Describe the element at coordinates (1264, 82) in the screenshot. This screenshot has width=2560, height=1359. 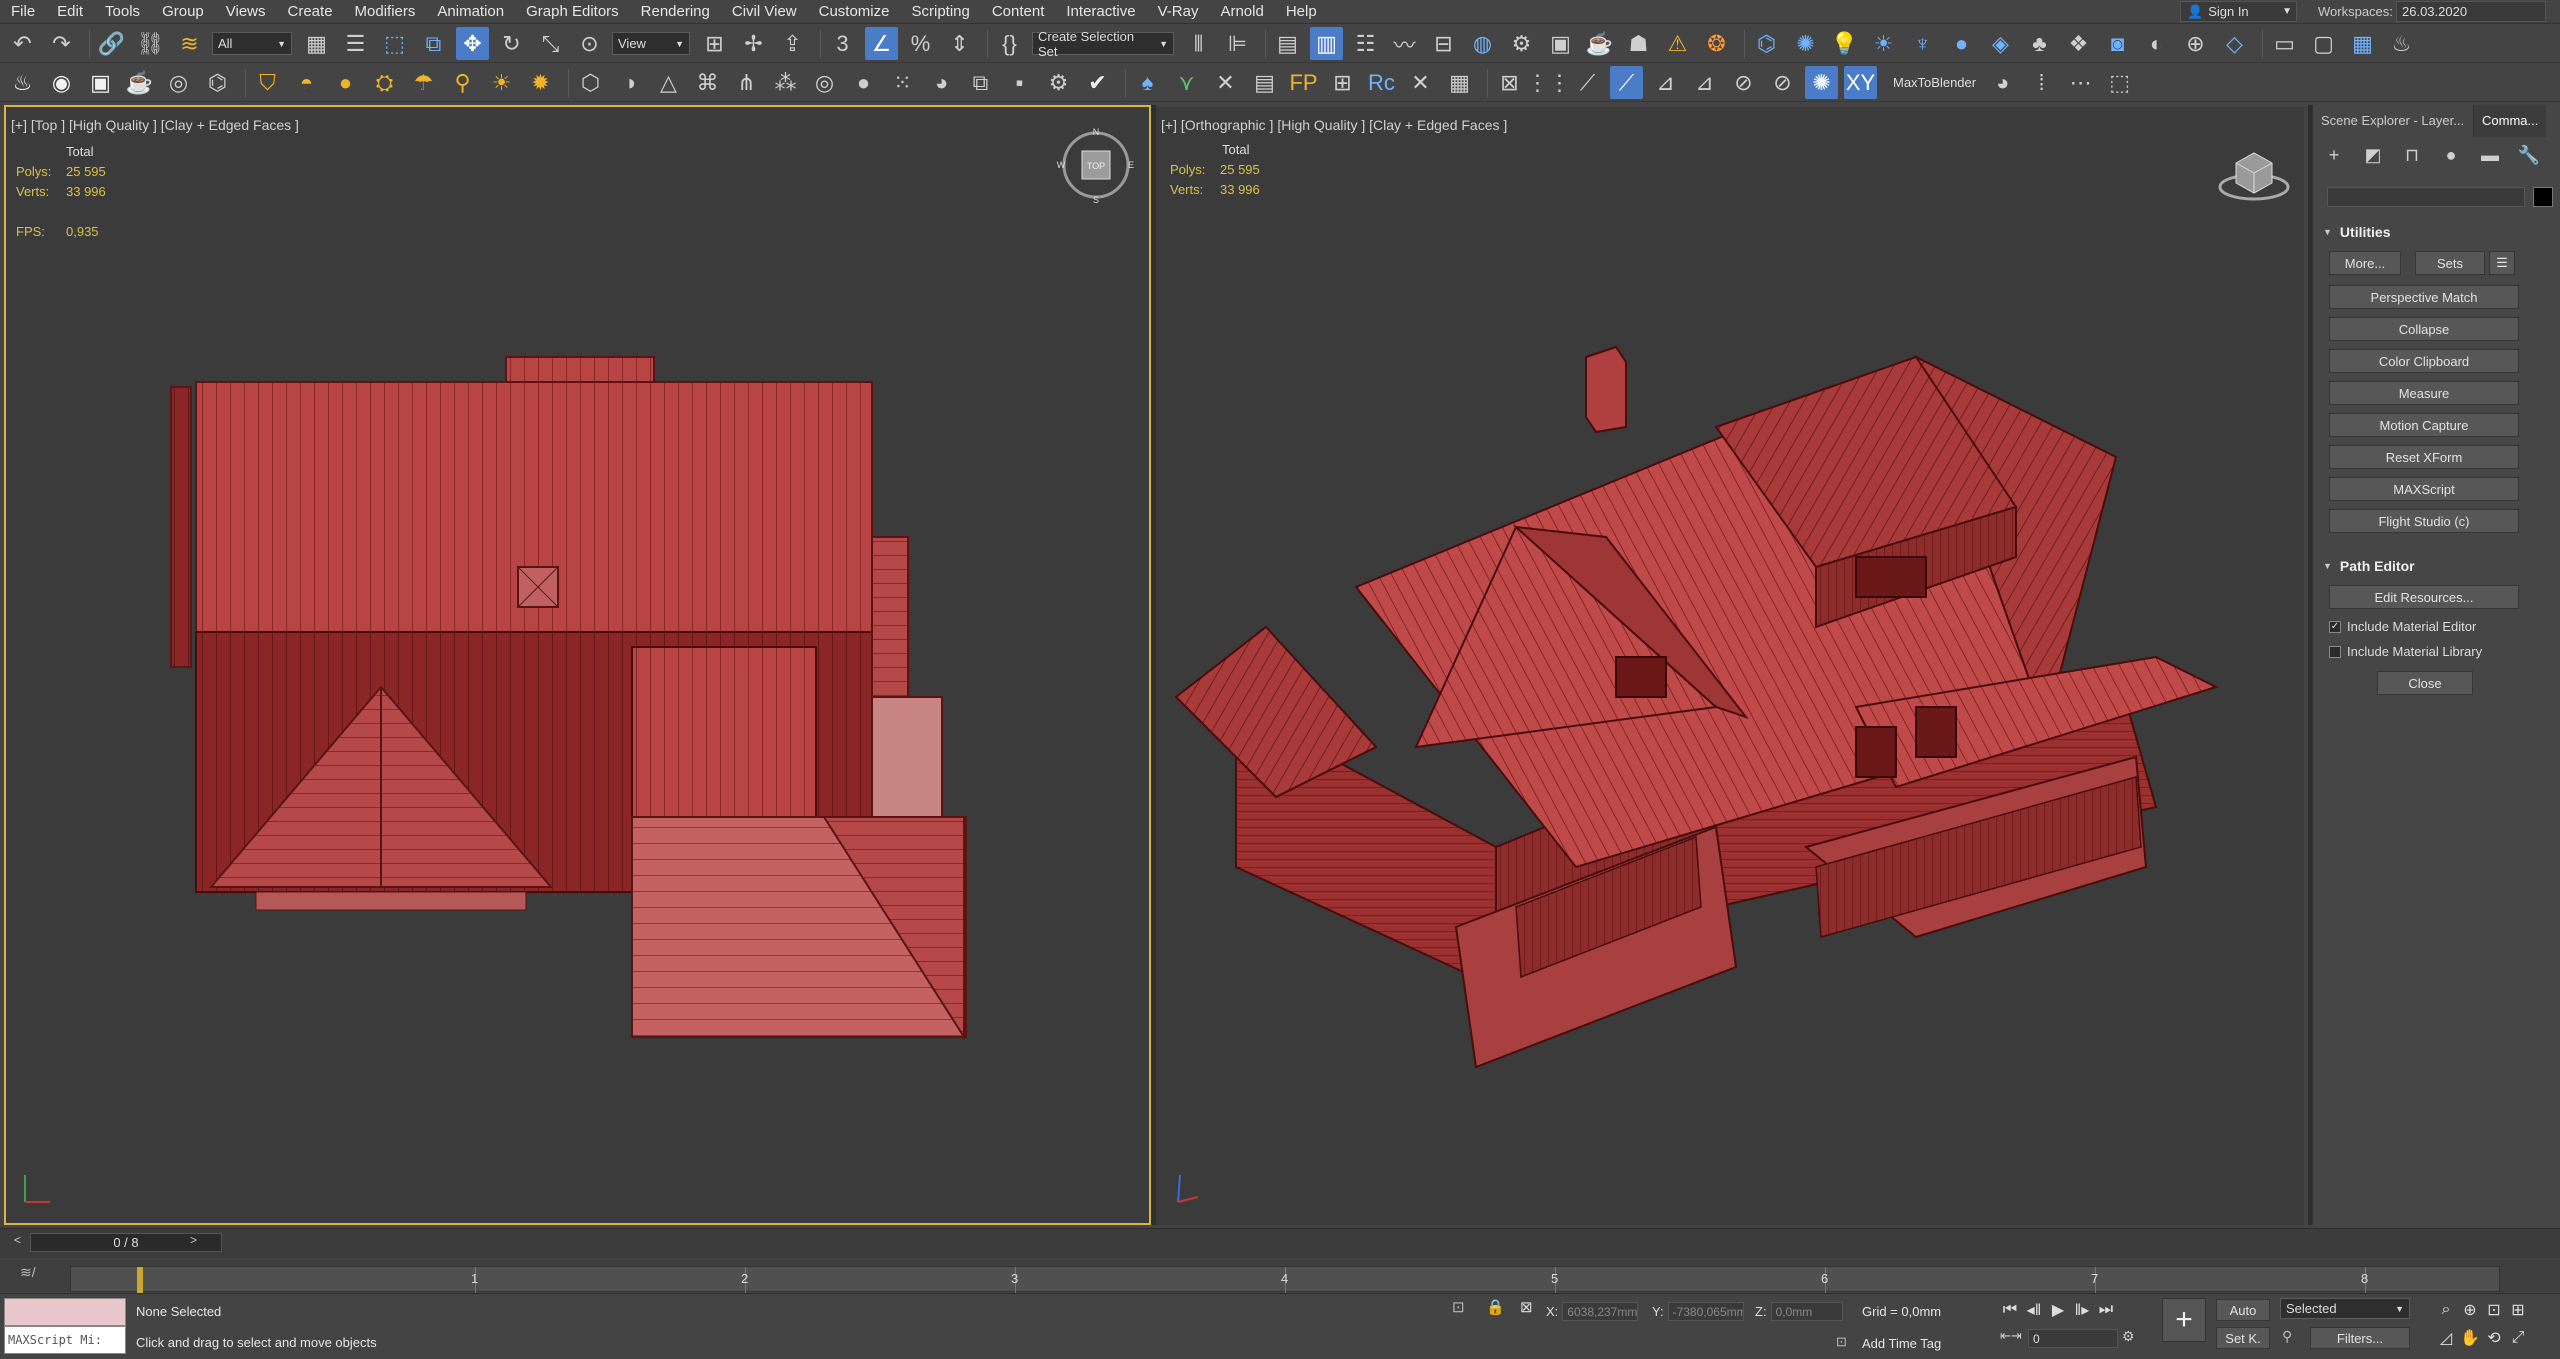
I see `list-icon: ▤` at that location.